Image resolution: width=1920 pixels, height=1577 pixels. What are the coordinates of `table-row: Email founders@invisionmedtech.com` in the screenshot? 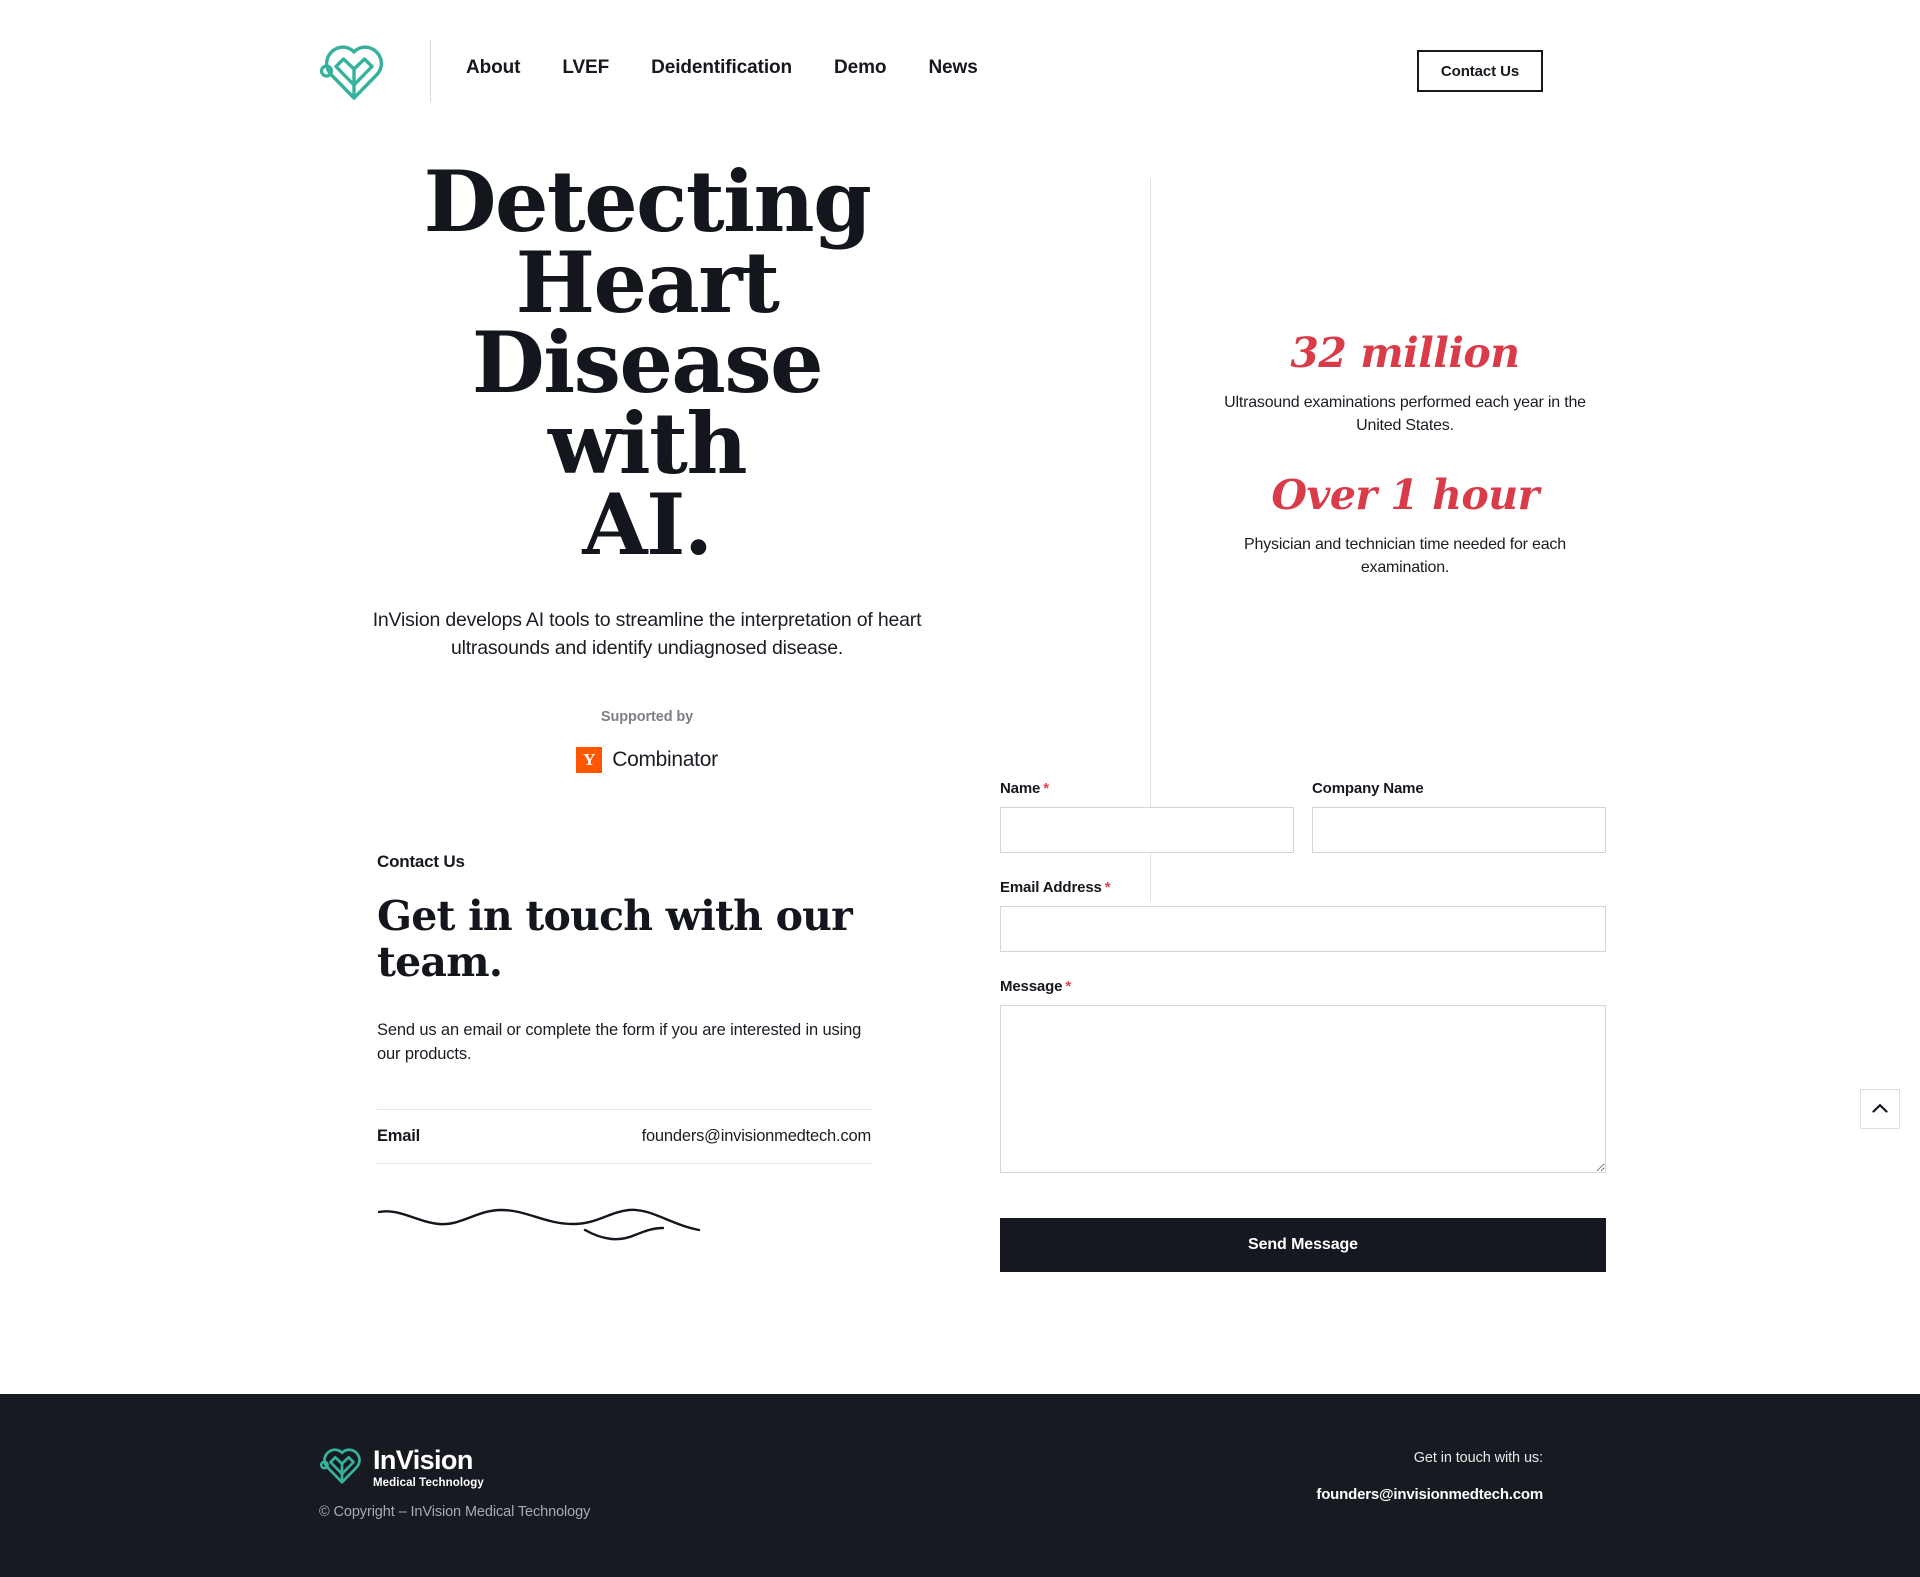 It's located at (625, 1136).